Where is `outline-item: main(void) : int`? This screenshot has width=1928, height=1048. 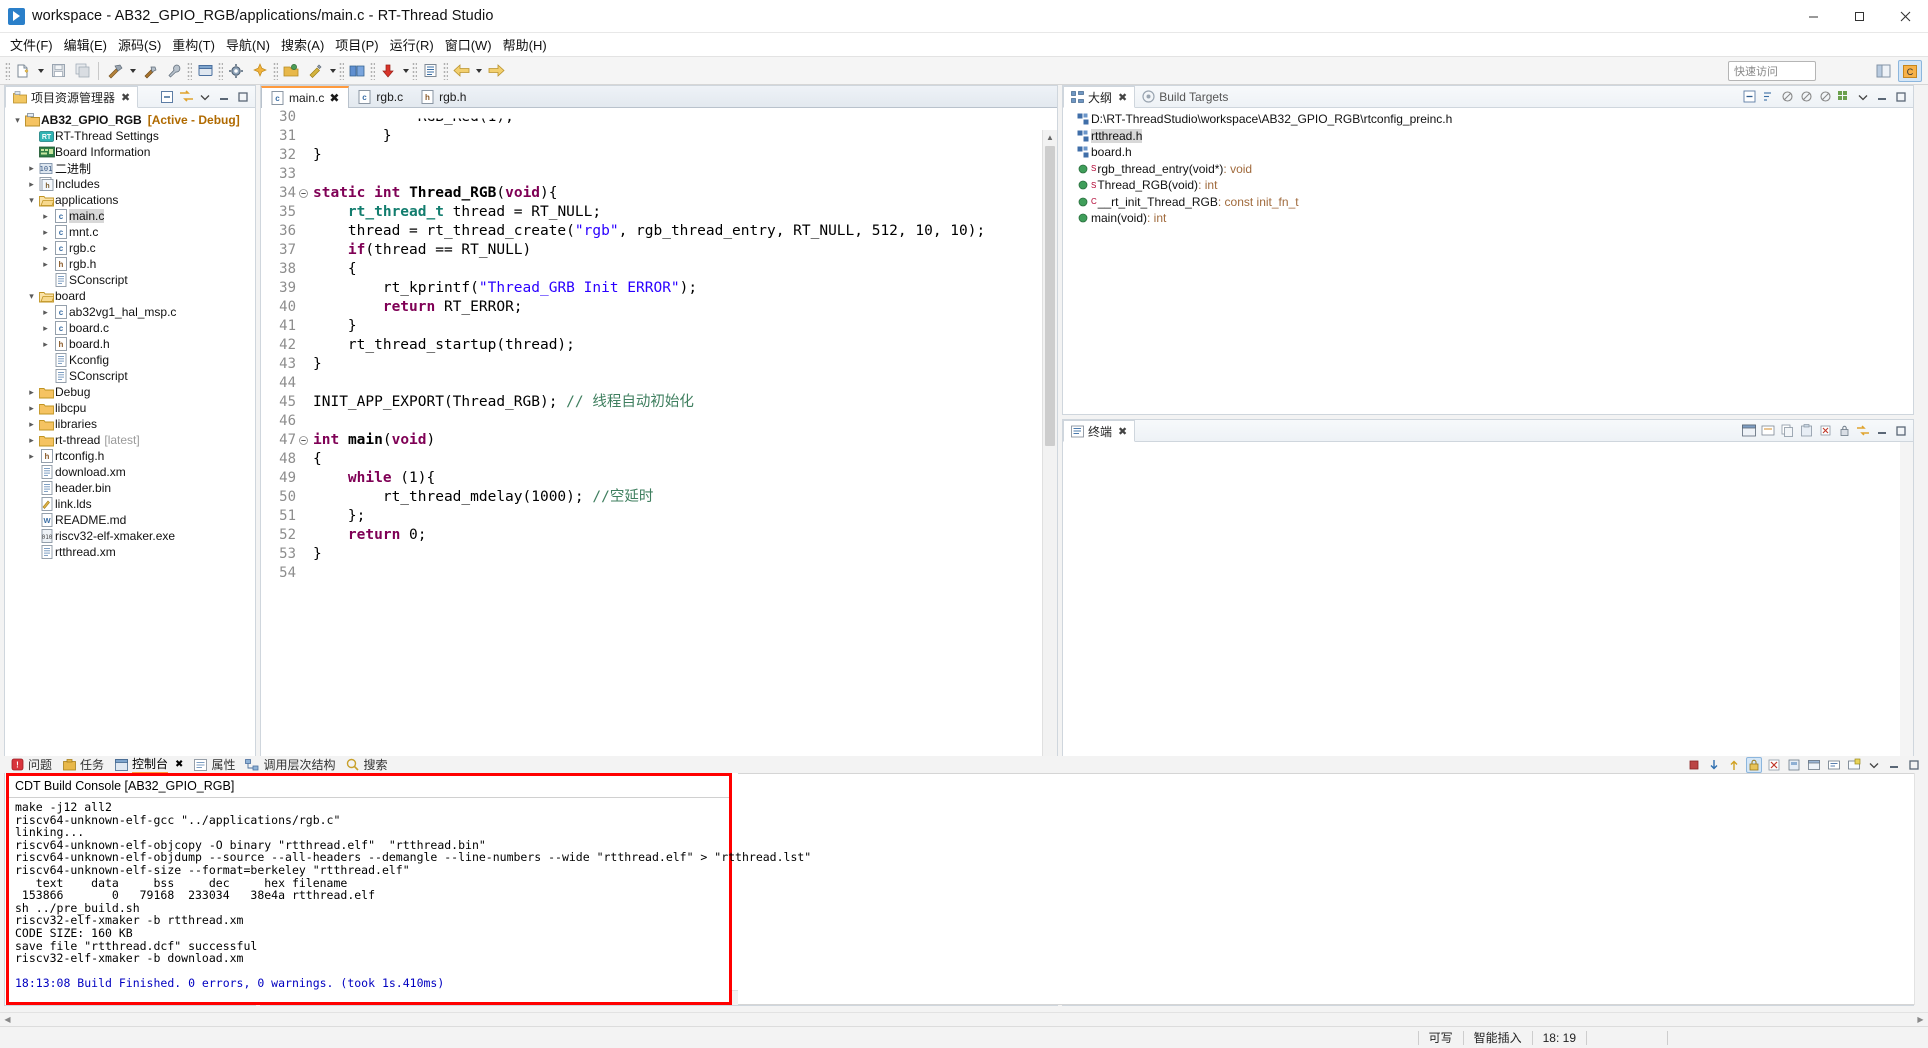
outline-item: main(void) : int is located at coordinates (1491, 218).